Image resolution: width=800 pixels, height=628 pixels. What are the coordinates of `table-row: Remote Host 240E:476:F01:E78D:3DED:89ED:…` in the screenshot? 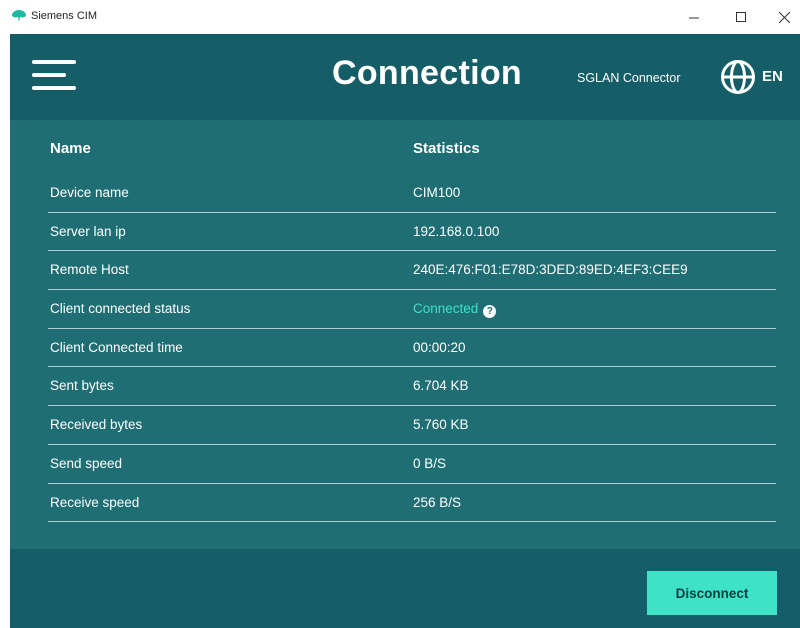 It's located at (412, 271).